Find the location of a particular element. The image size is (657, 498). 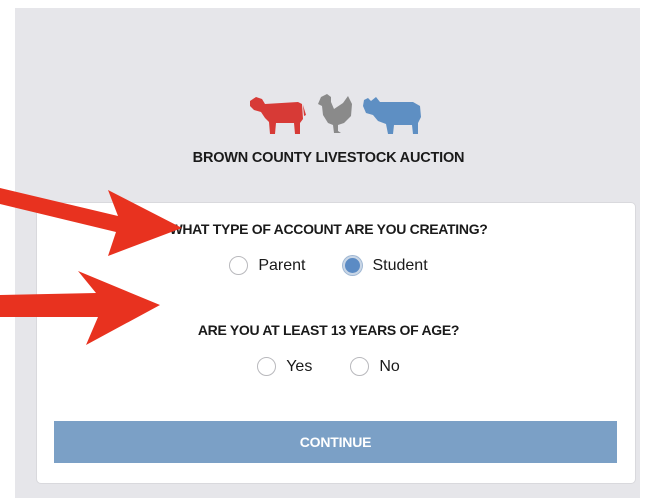

account-type-question: WHAT TYPE OF ACCOUNT ARE YOU CREATING? is located at coordinates (328, 229).